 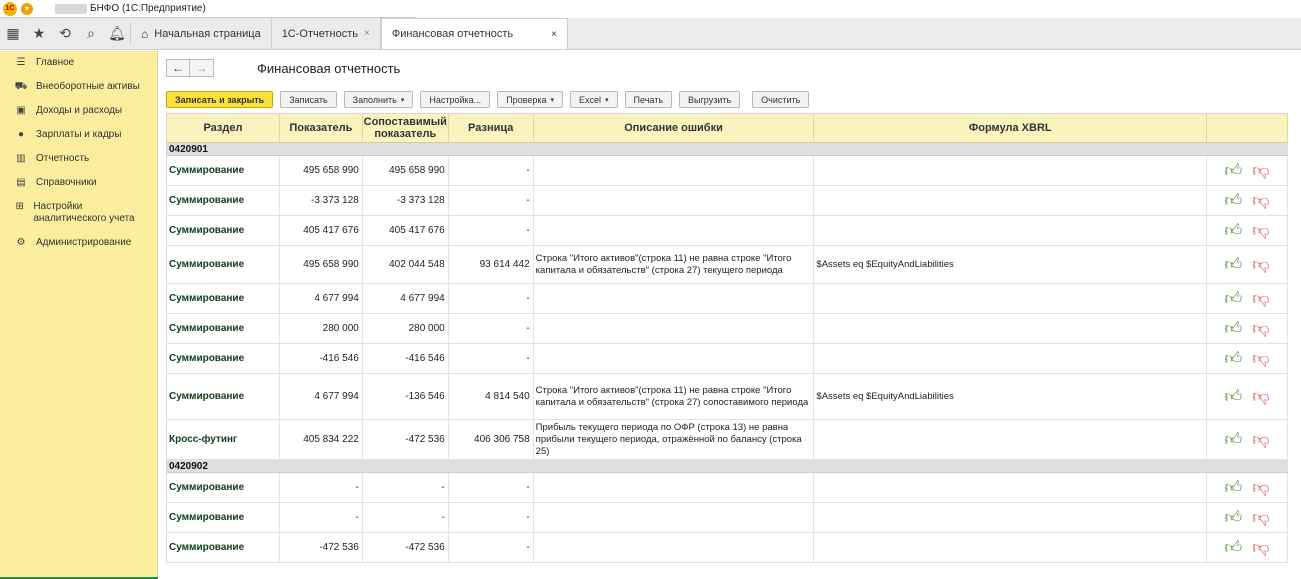 I want to click on table-row: Суммирование 405 417 676 405 417 676- 👍︎ 👎︎, so click(x=727, y=231).